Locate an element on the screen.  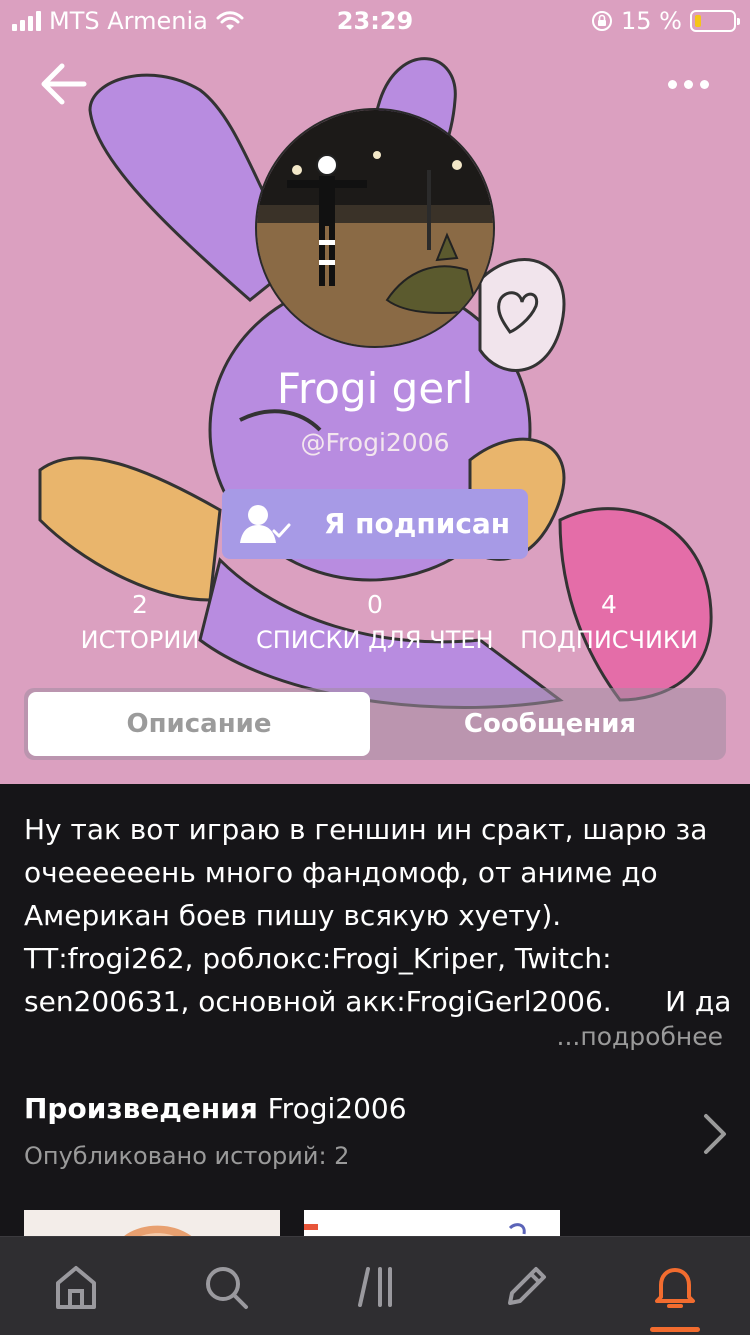
profile-display-name: Frogi gerl is located at coordinates (375, 388).